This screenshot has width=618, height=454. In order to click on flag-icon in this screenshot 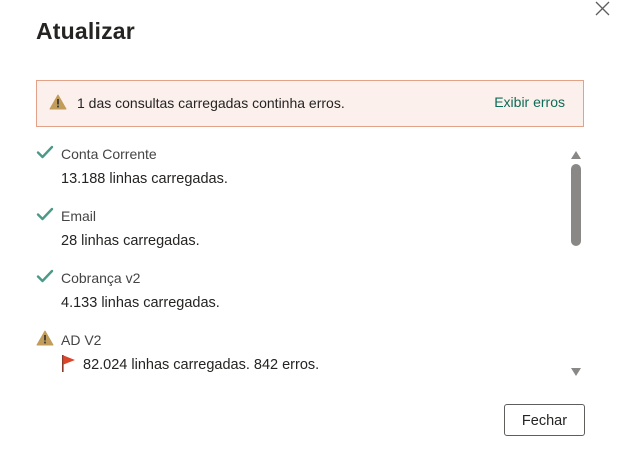, I will do `click(69, 364)`.